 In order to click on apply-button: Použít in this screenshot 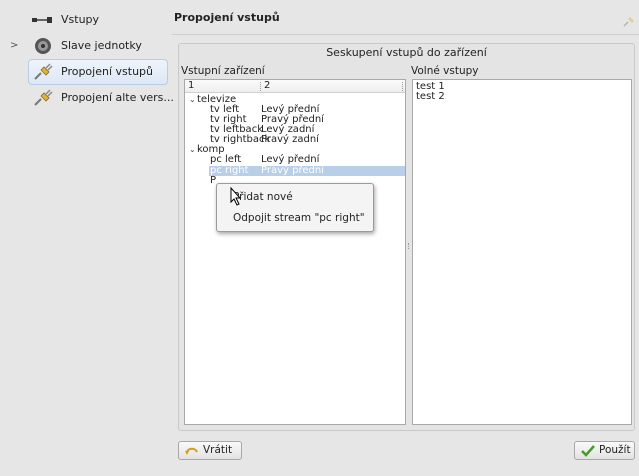, I will do `click(604, 450)`.